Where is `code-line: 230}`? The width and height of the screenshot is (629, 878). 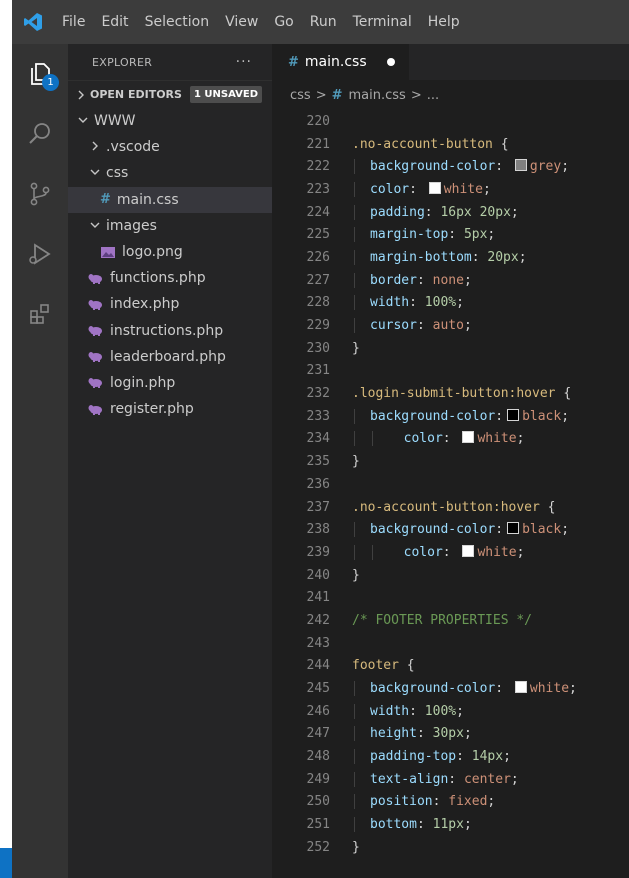 code-line: 230} is located at coordinates (450, 348).